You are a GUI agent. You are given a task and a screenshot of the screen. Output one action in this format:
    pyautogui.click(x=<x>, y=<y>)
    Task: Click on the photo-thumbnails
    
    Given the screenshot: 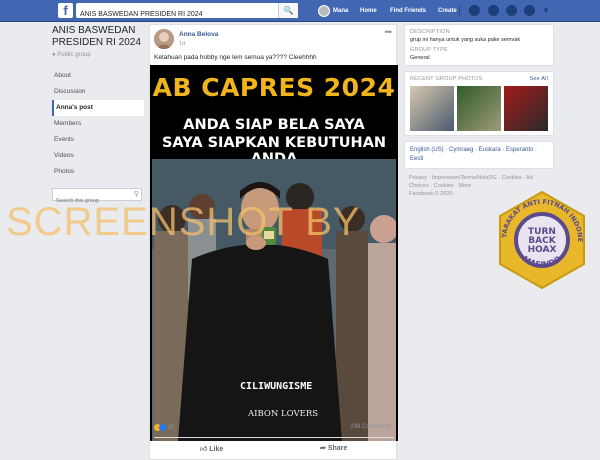 What is the action you would take?
    pyautogui.click(x=479, y=108)
    